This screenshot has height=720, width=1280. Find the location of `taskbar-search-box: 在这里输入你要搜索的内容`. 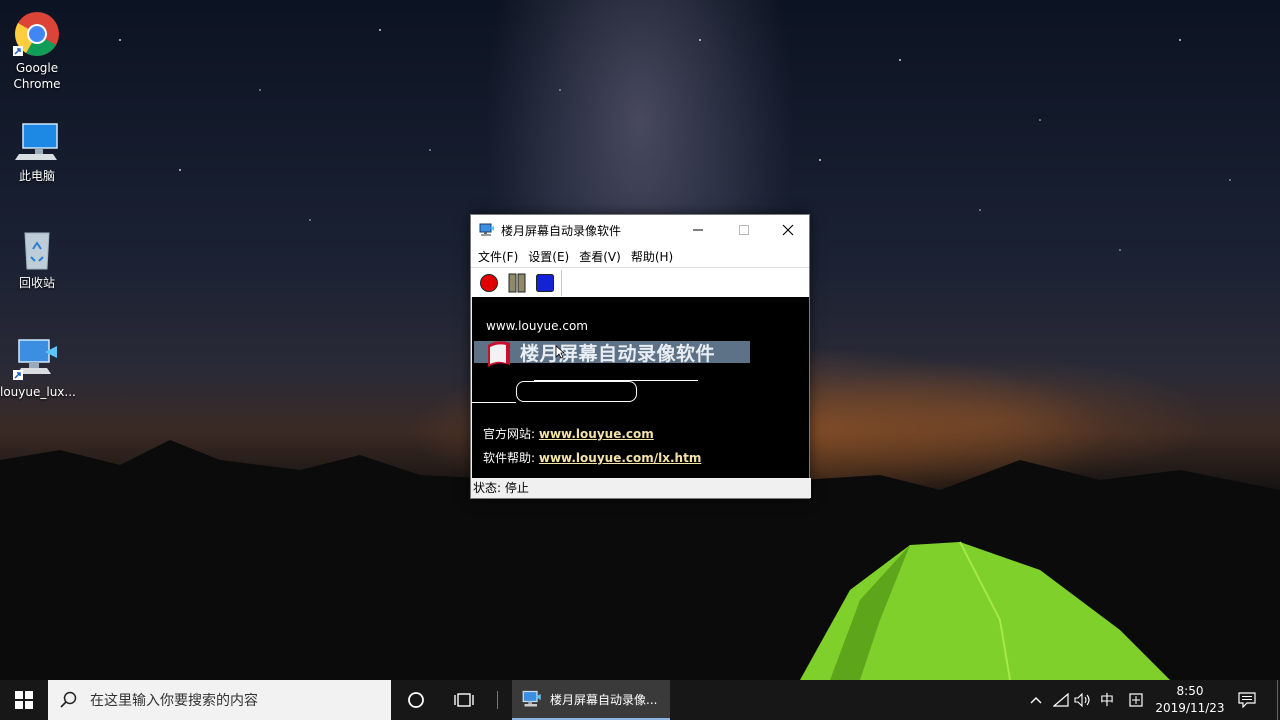

taskbar-search-box: 在这里输入你要搜索的内容 is located at coordinates (219, 700).